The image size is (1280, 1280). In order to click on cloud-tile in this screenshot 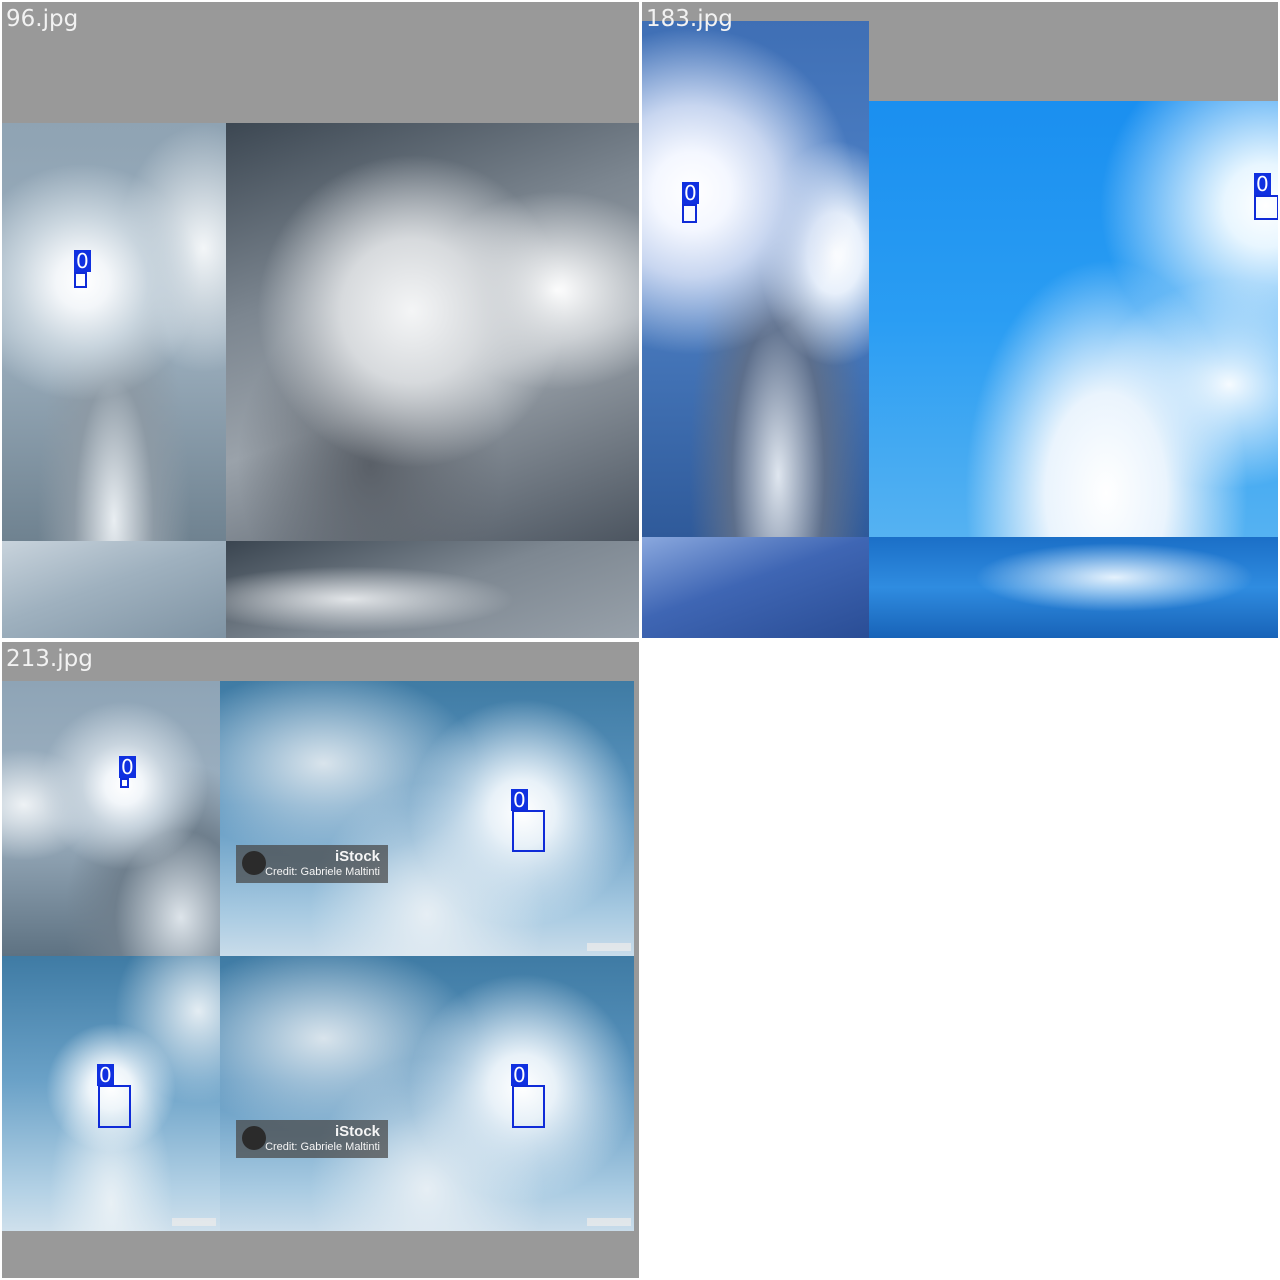, I will do `click(432, 332)`.